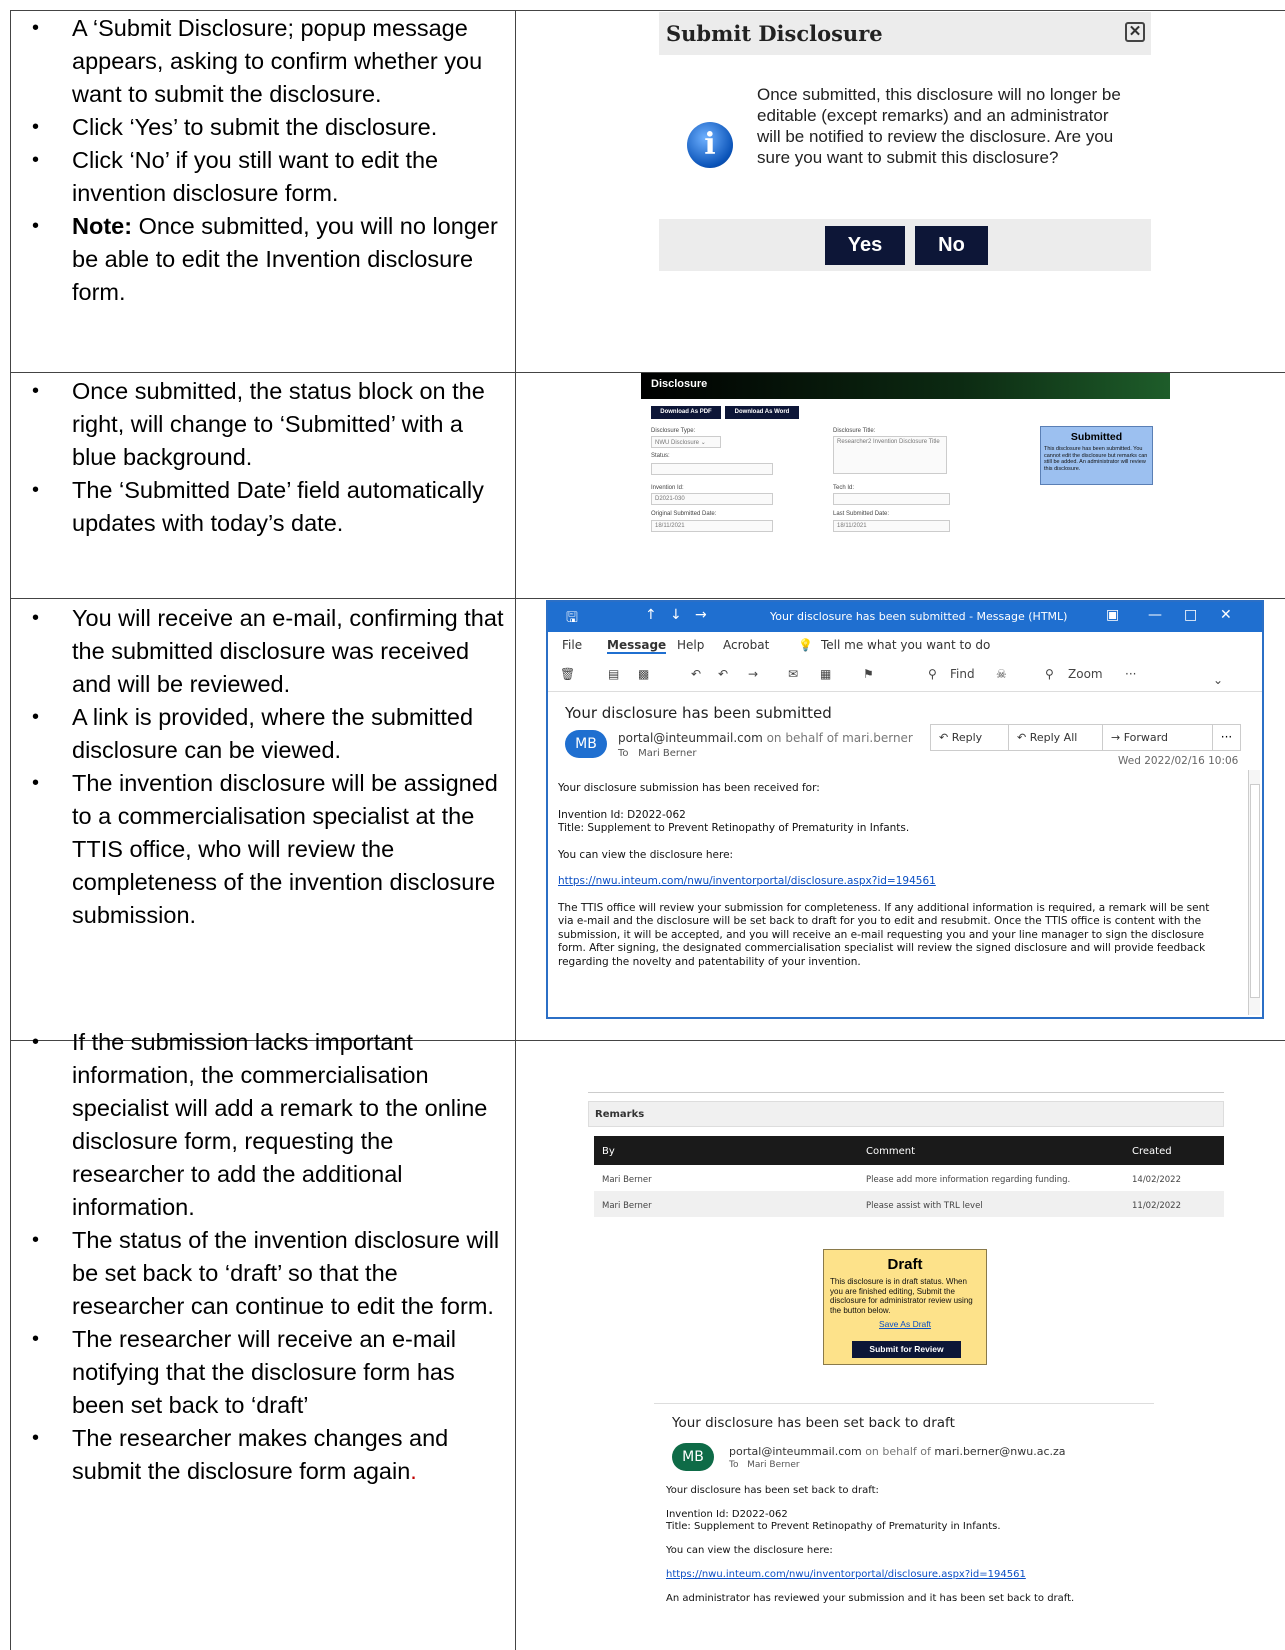  I want to click on download-word-button: Download As Word, so click(762, 412).